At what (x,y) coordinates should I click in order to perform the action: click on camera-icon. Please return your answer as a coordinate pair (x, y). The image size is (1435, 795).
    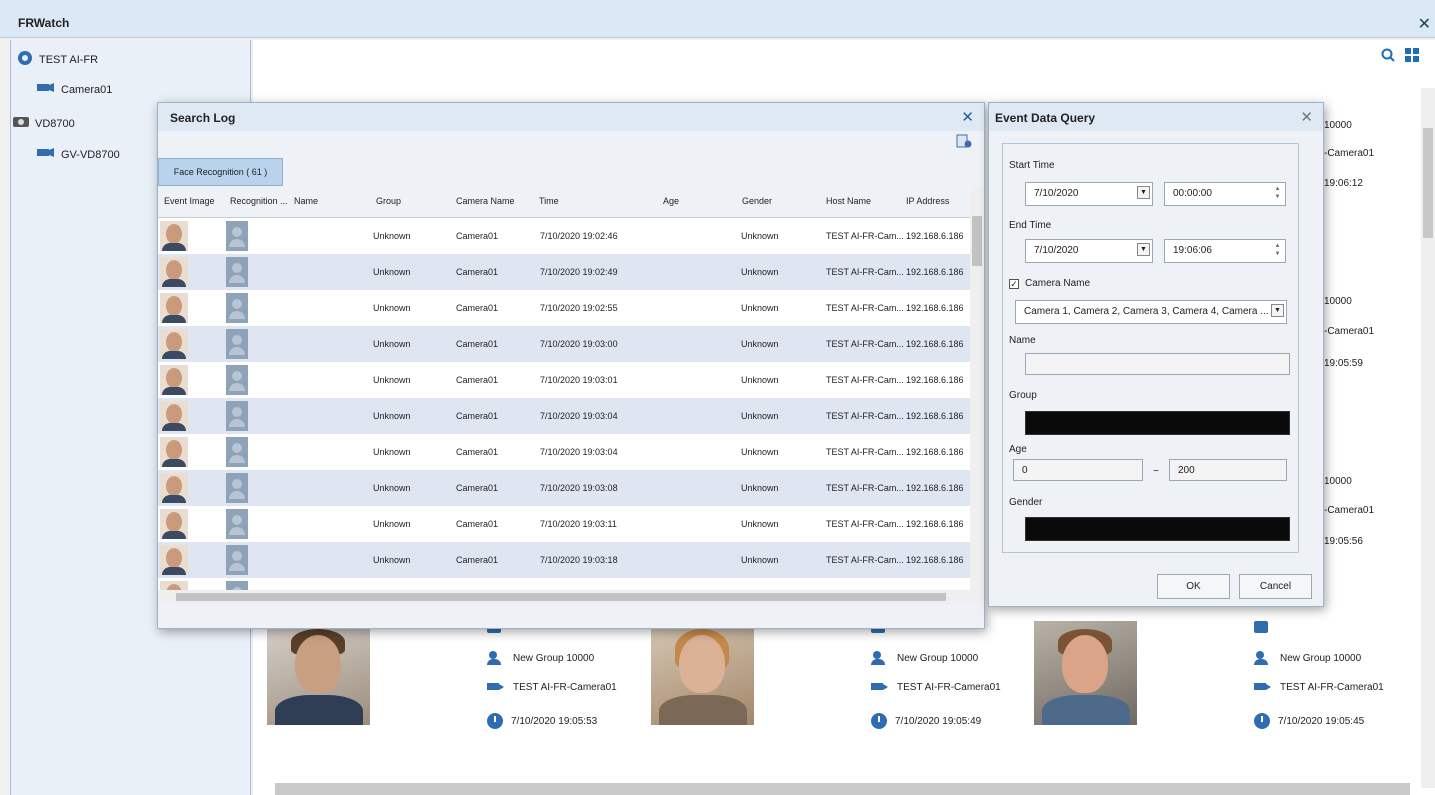
    Looking at the image, I should click on (496, 687).